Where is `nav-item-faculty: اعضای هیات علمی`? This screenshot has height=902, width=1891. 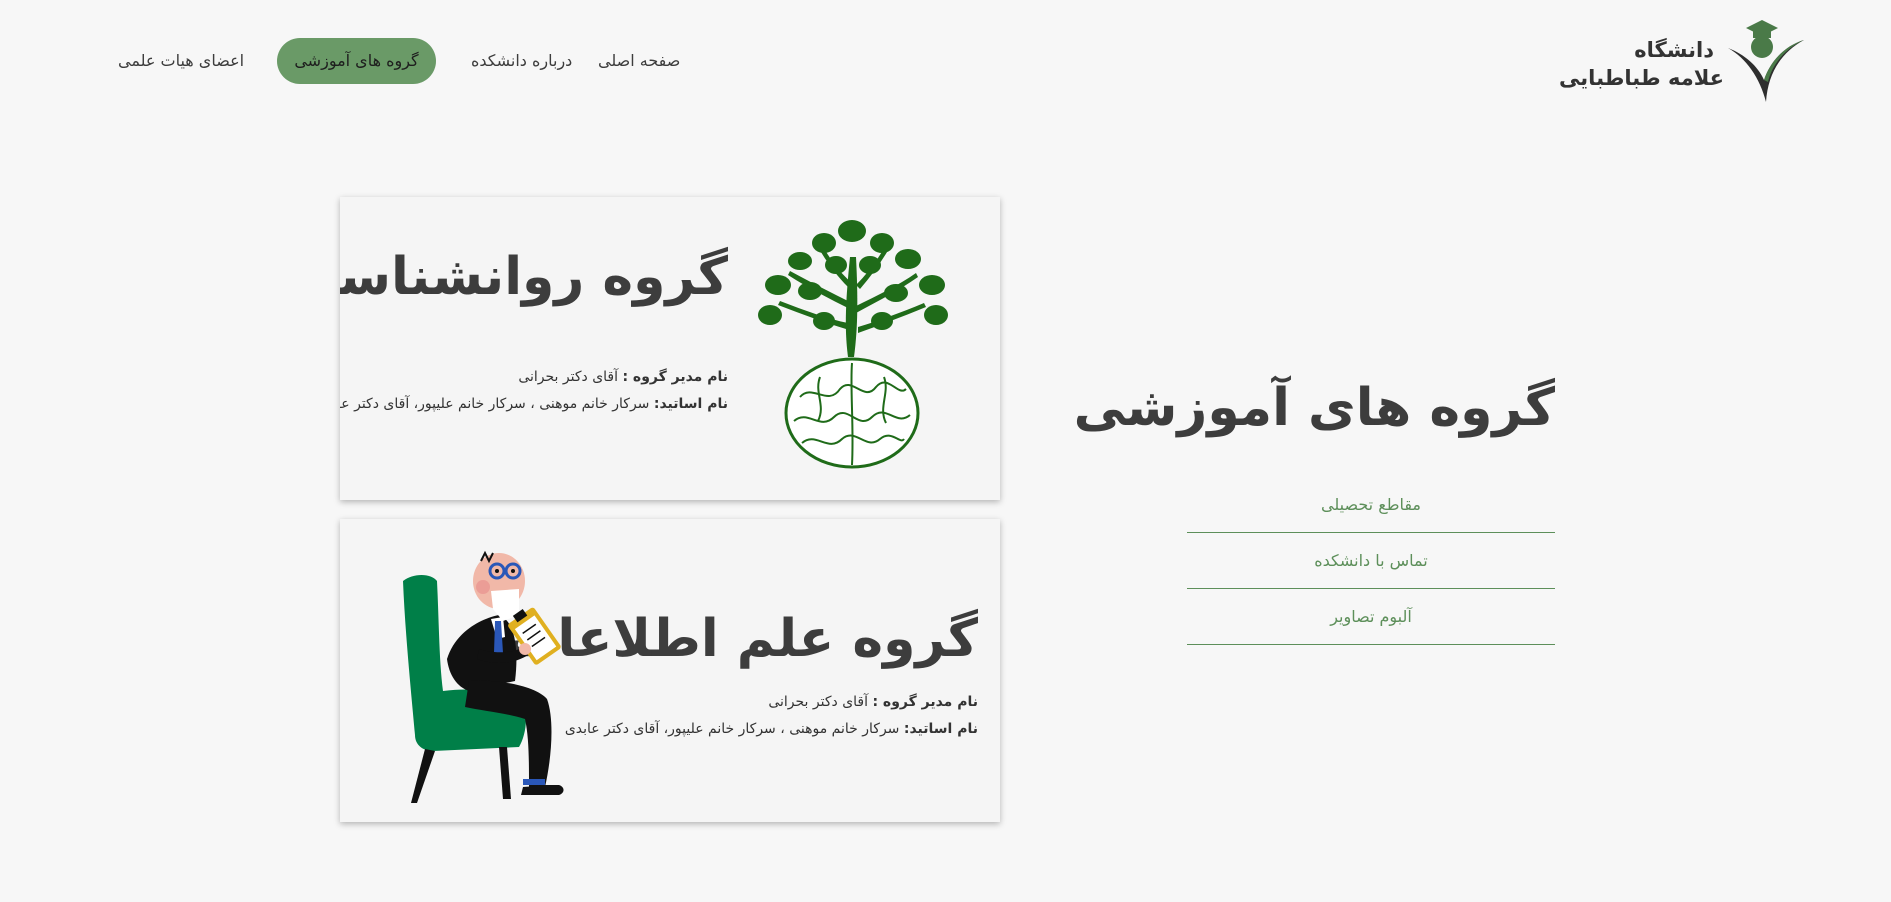 nav-item-faculty: اعضای هیات علمی is located at coordinates (181, 61).